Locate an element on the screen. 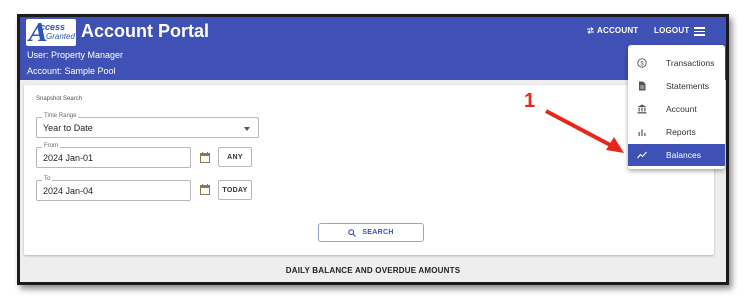  menu-item-label: Balances is located at coordinates (683, 155).